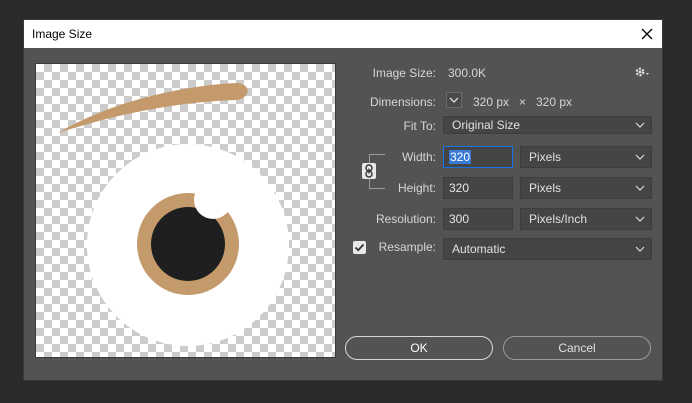 The image size is (692, 403). What do you see at coordinates (459, 219) in the screenshot?
I see `resolution-value: 300` at bounding box center [459, 219].